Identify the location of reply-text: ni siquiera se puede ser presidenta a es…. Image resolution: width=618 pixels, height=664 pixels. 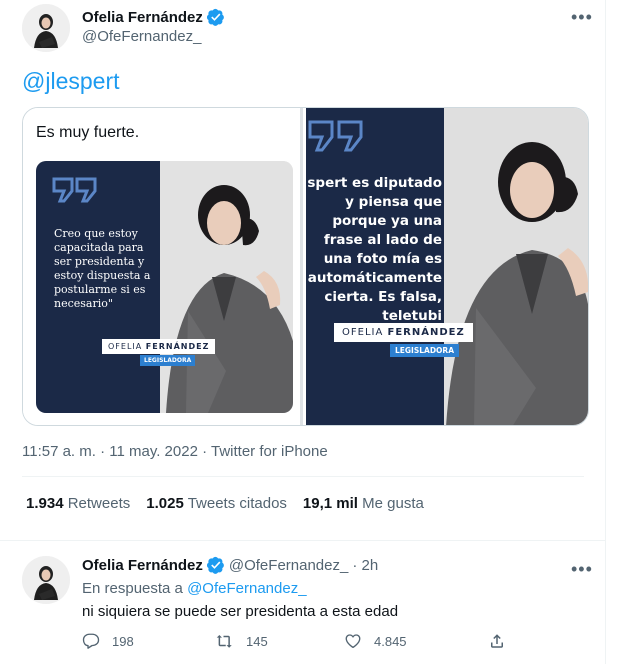
(240, 611).